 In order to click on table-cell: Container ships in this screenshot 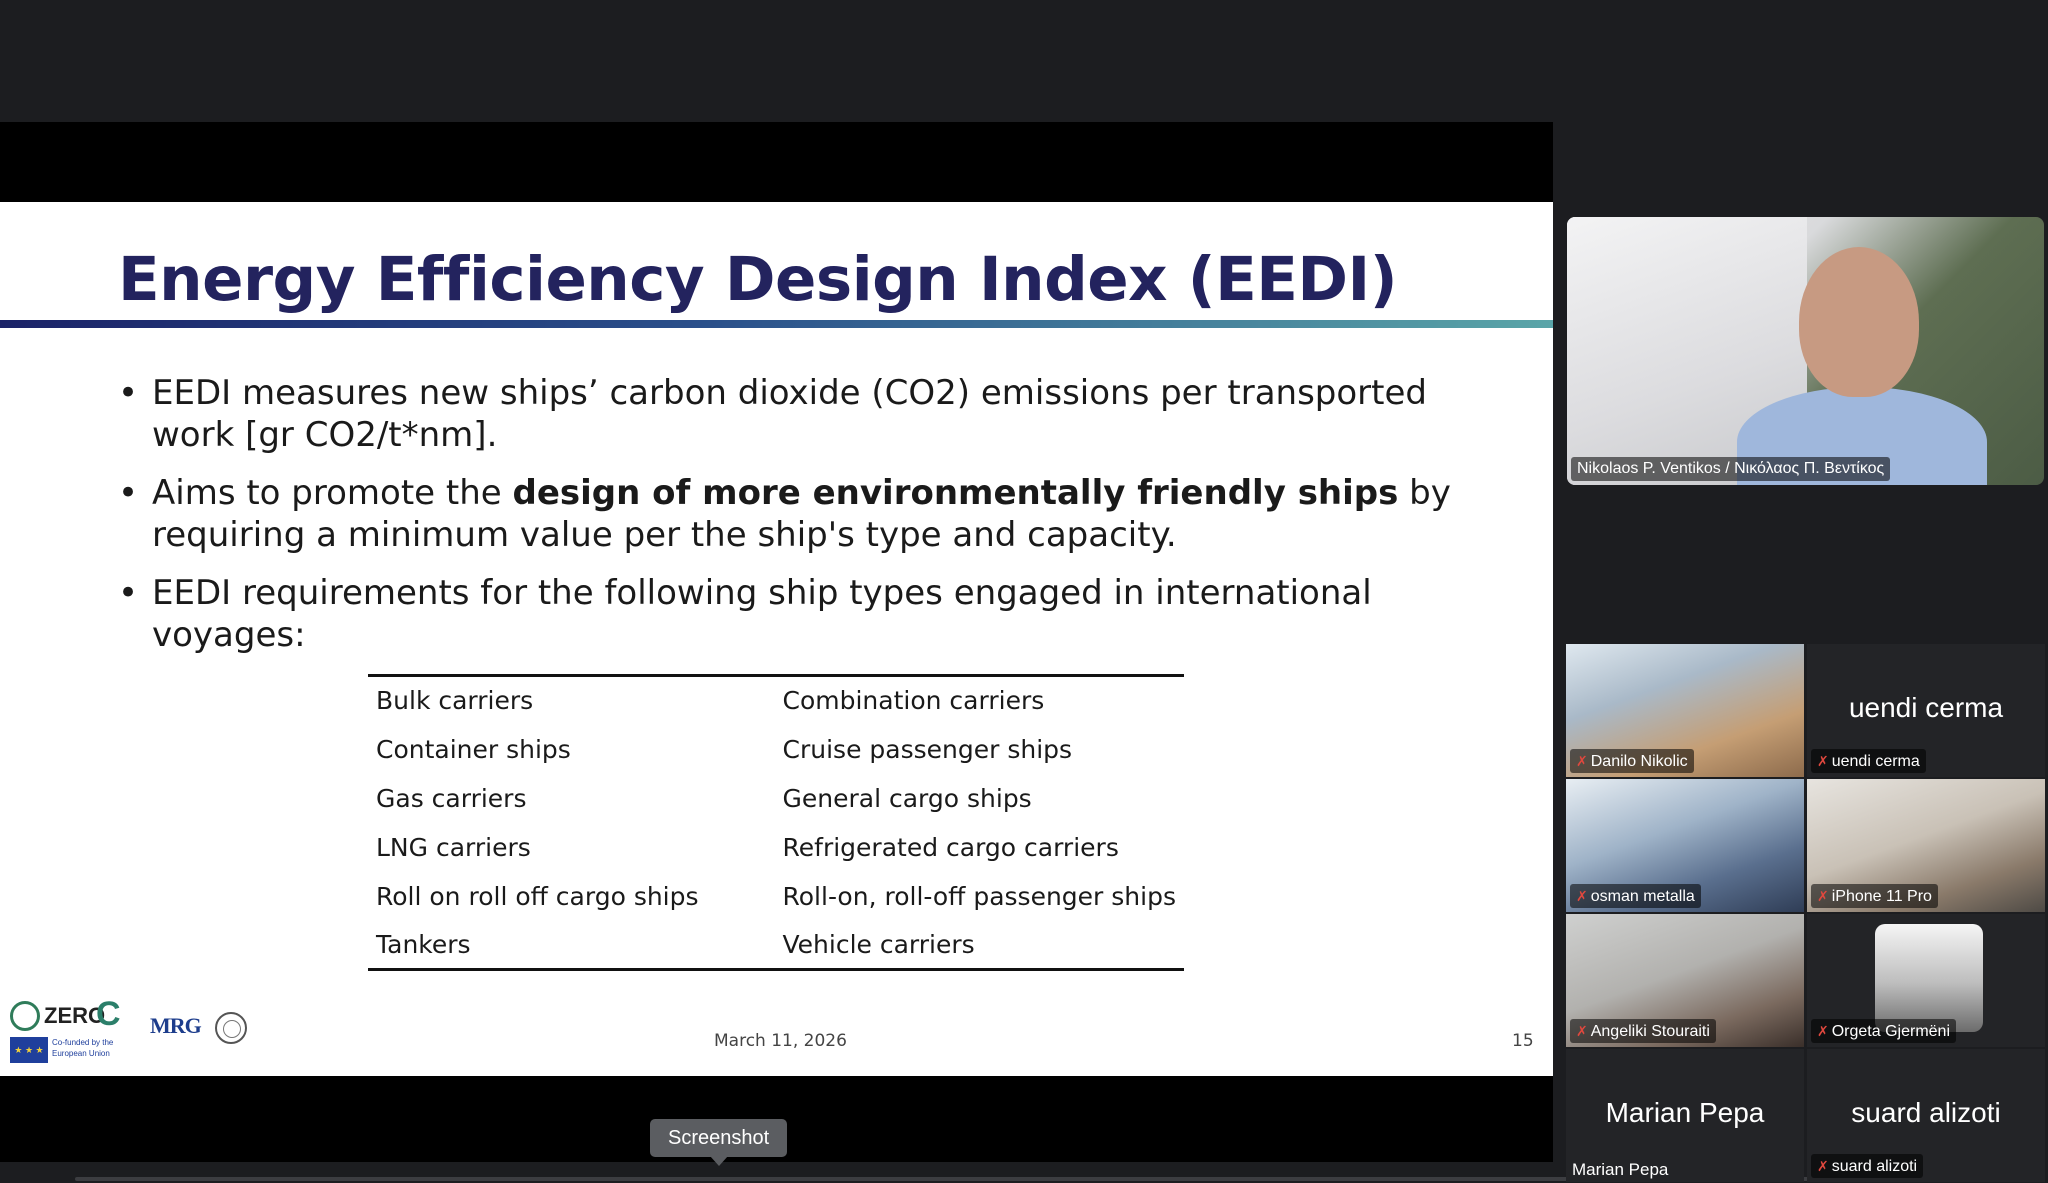, I will do `click(473, 749)`.